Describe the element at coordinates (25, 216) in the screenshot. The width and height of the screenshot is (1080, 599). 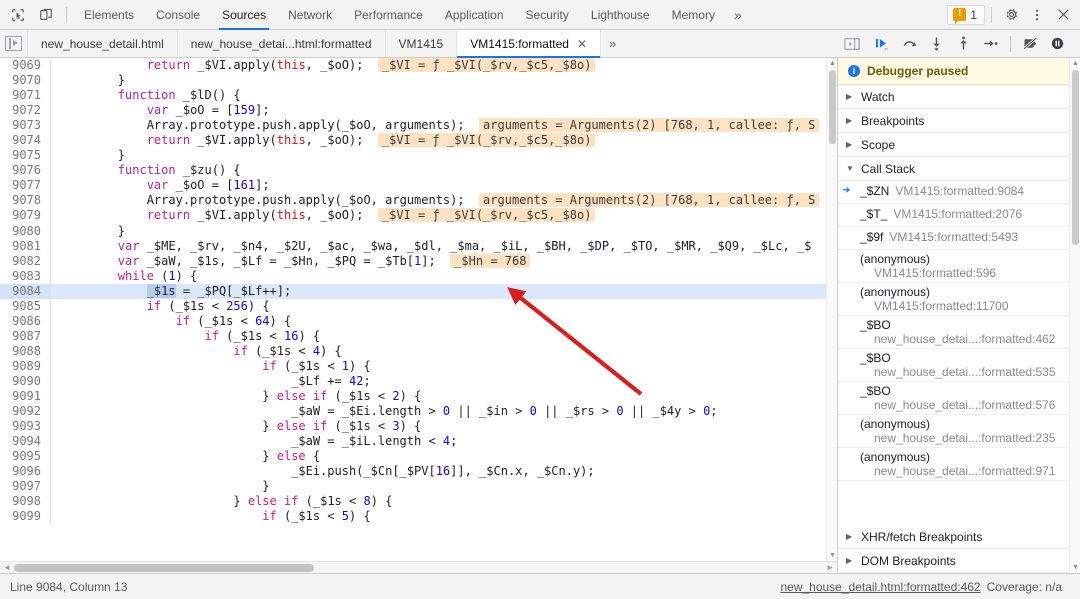
I see `line-number: 9079` at that location.